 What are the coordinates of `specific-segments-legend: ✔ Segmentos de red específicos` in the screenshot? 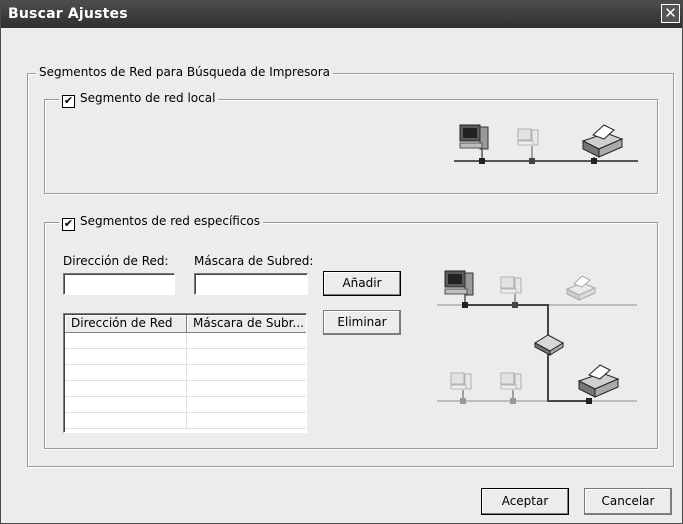 It's located at (161, 222).